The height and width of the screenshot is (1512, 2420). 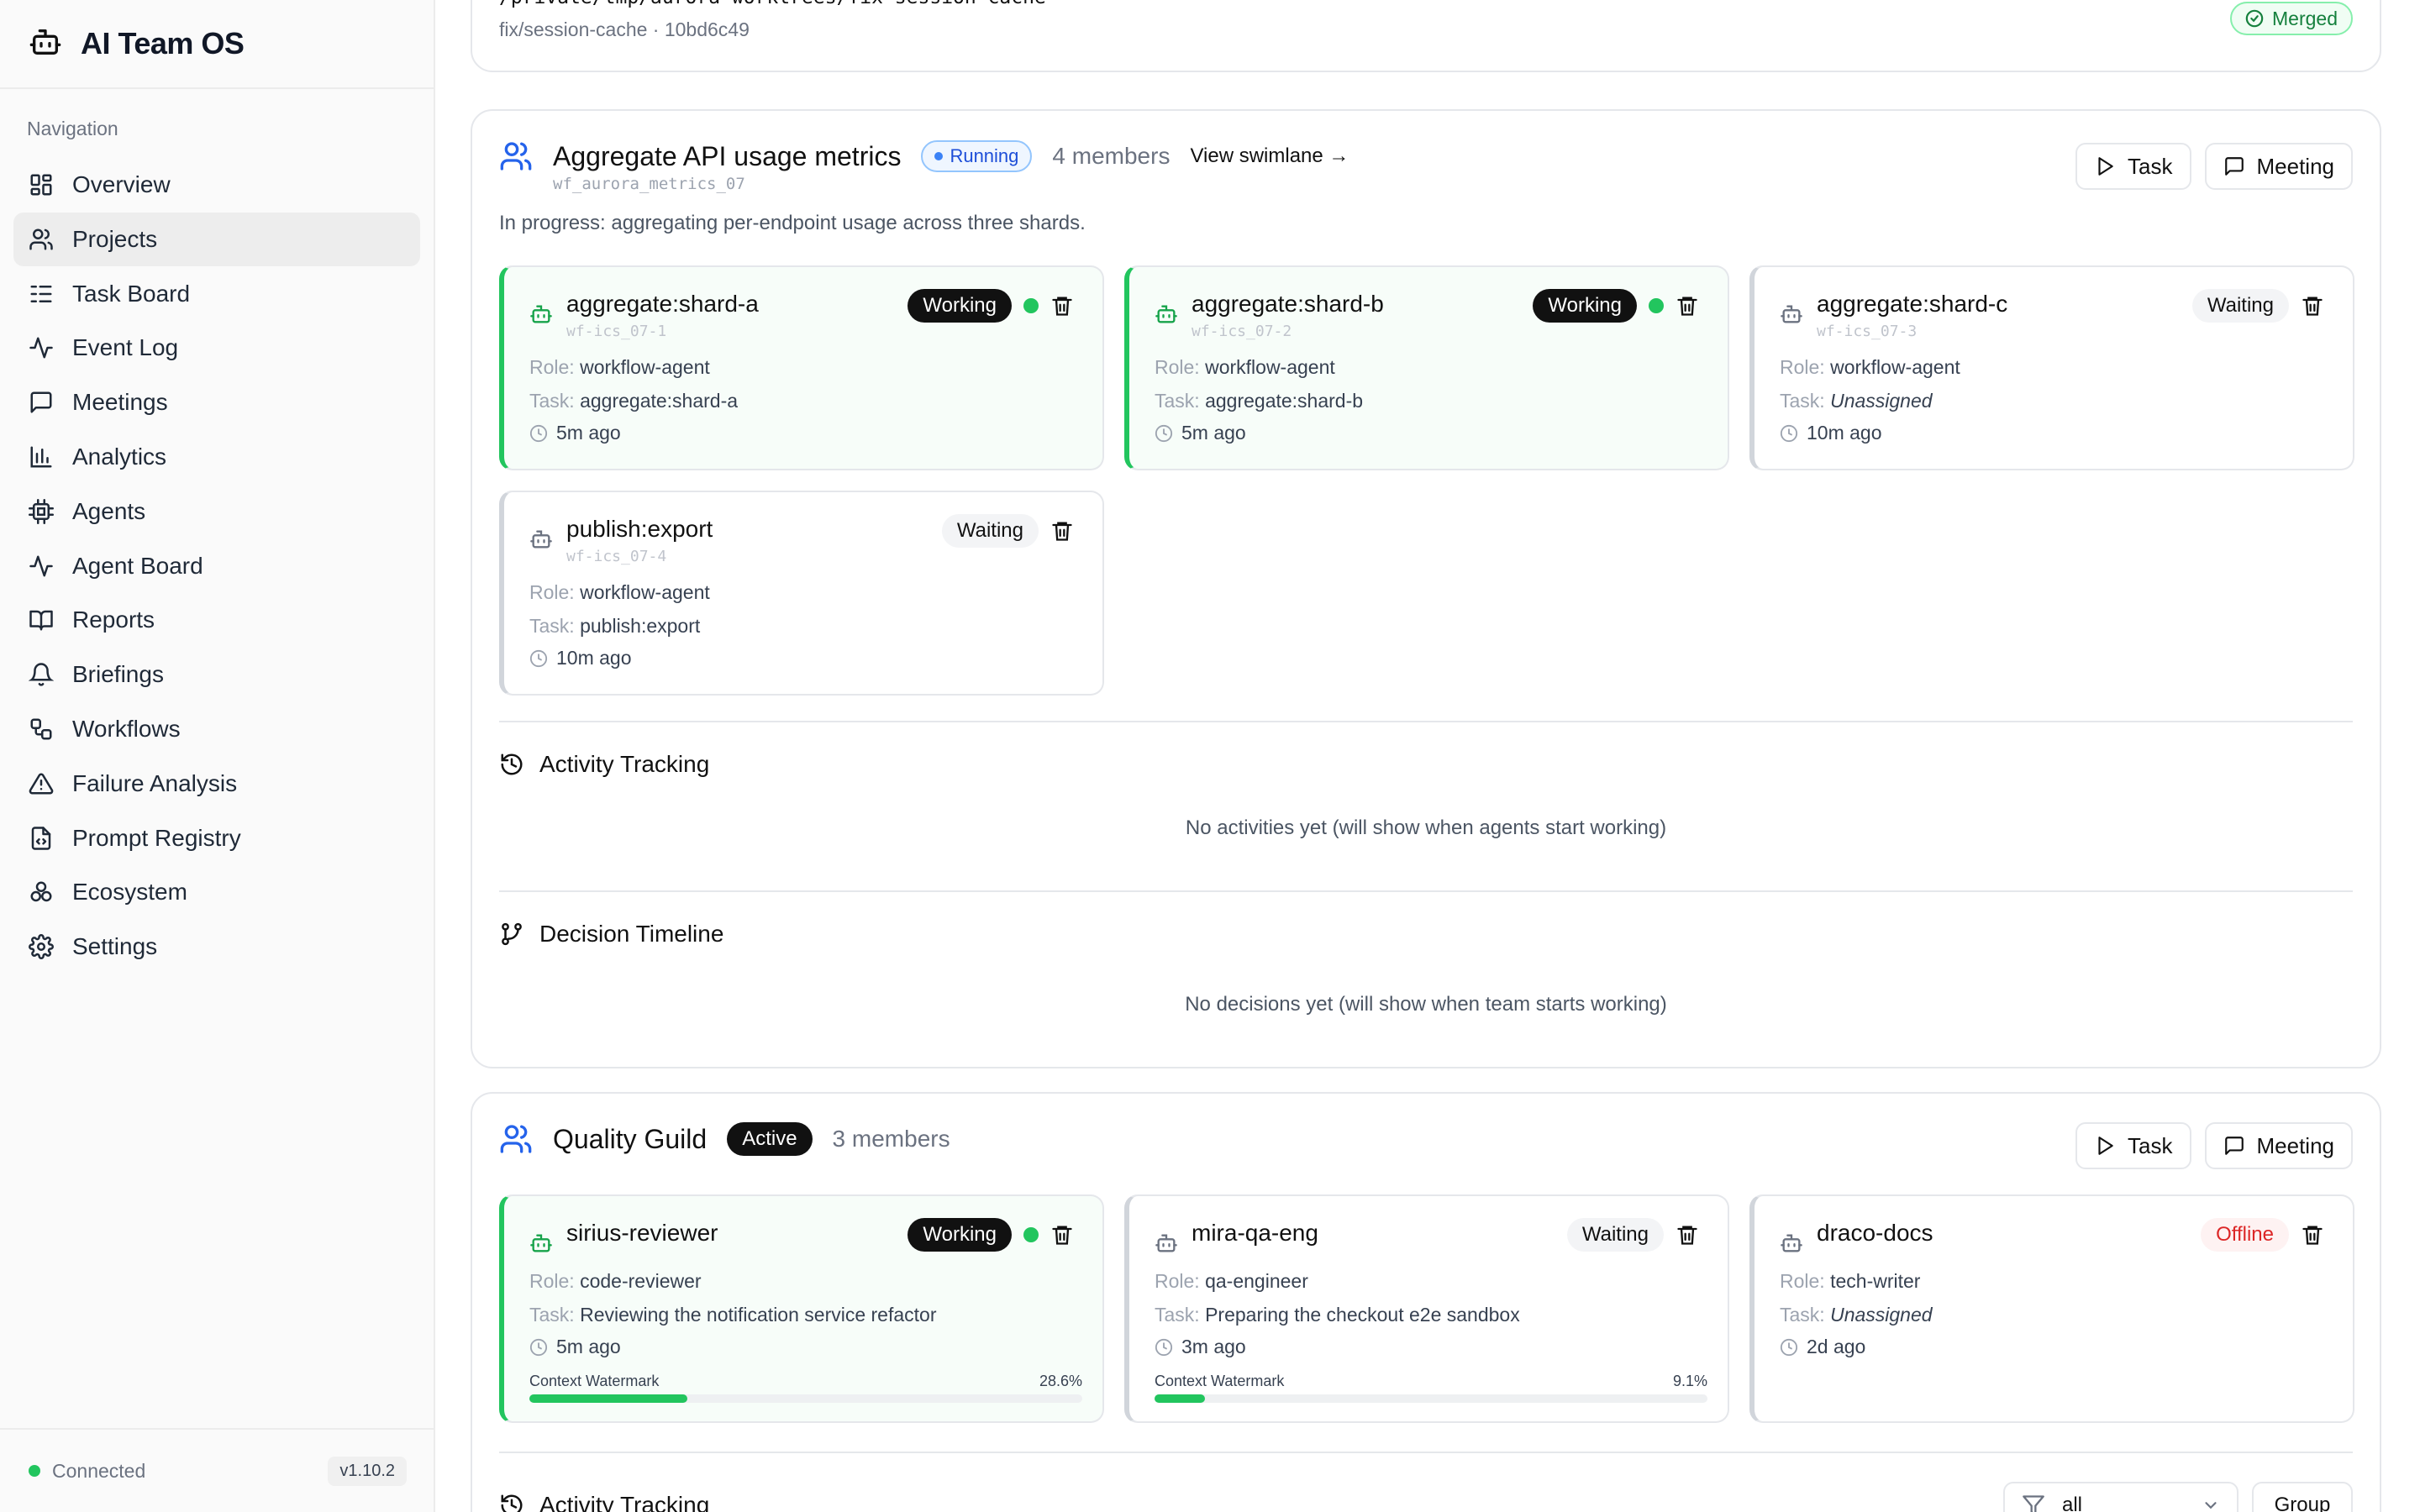 I want to click on connection-status: Connected, so click(x=87, y=1471).